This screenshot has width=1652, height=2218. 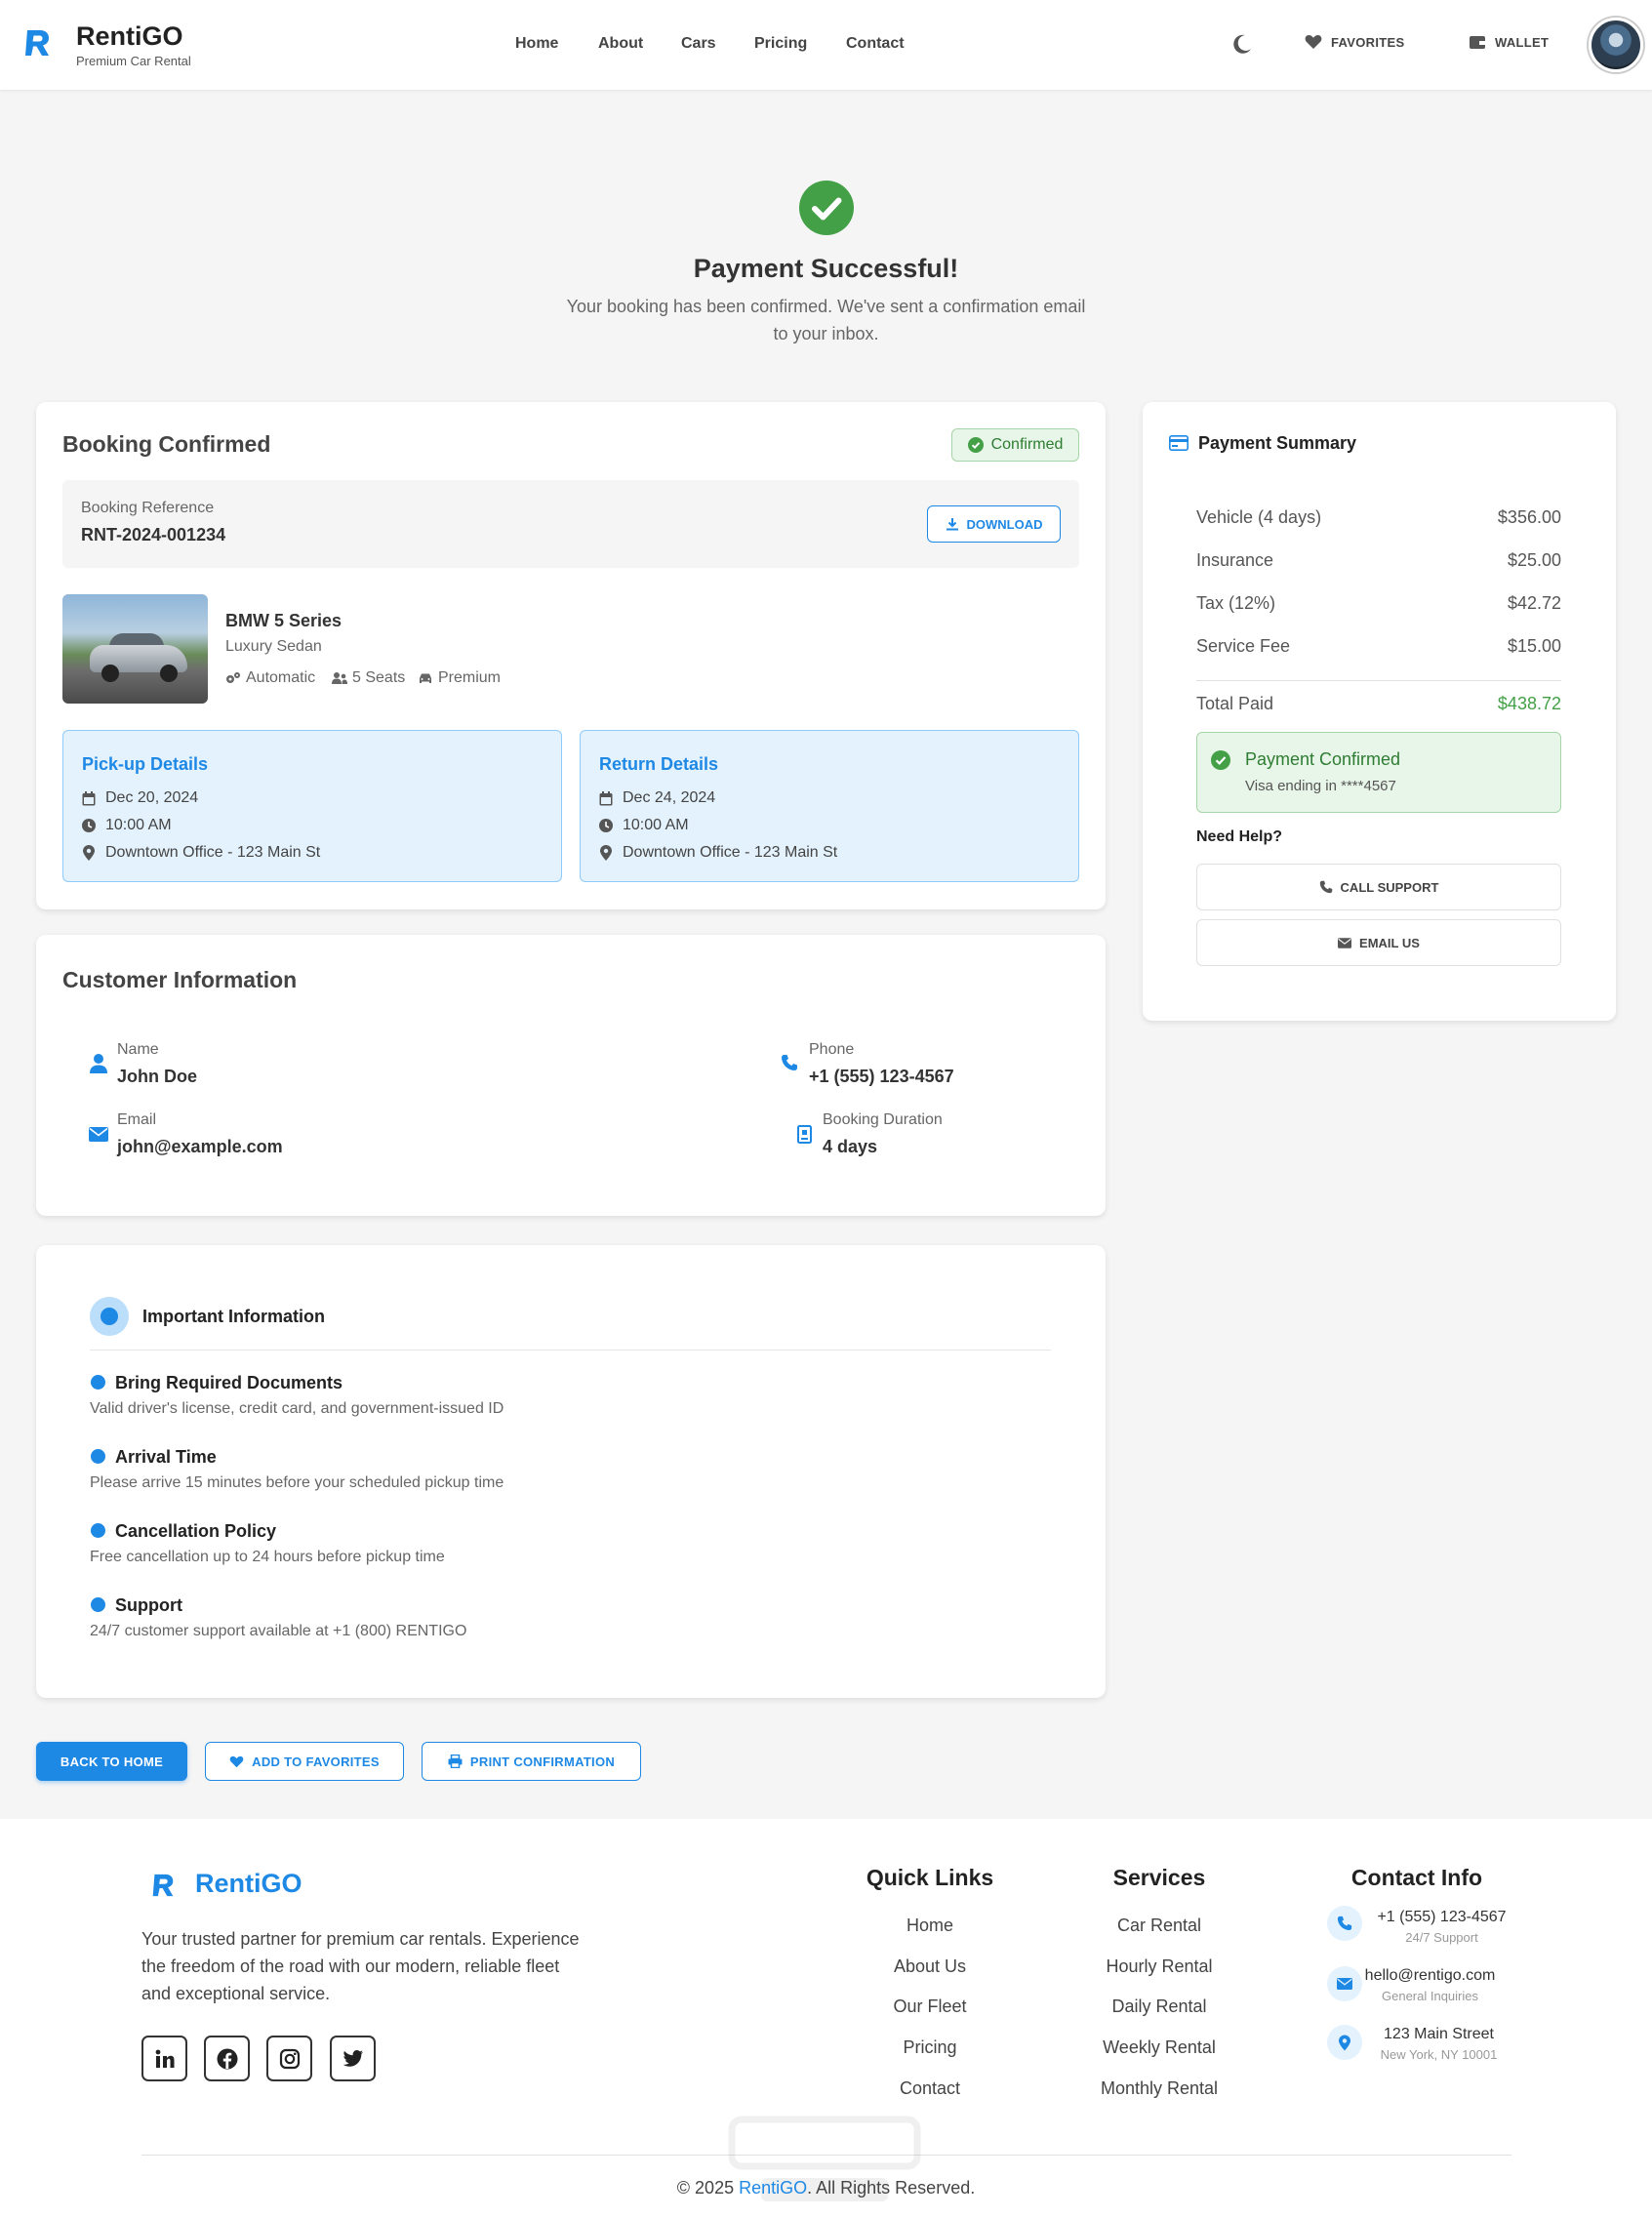 What do you see at coordinates (930, 2007) in the screenshot?
I see `footer-link-fleet: Our Fleet` at bounding box center [930, 2007].